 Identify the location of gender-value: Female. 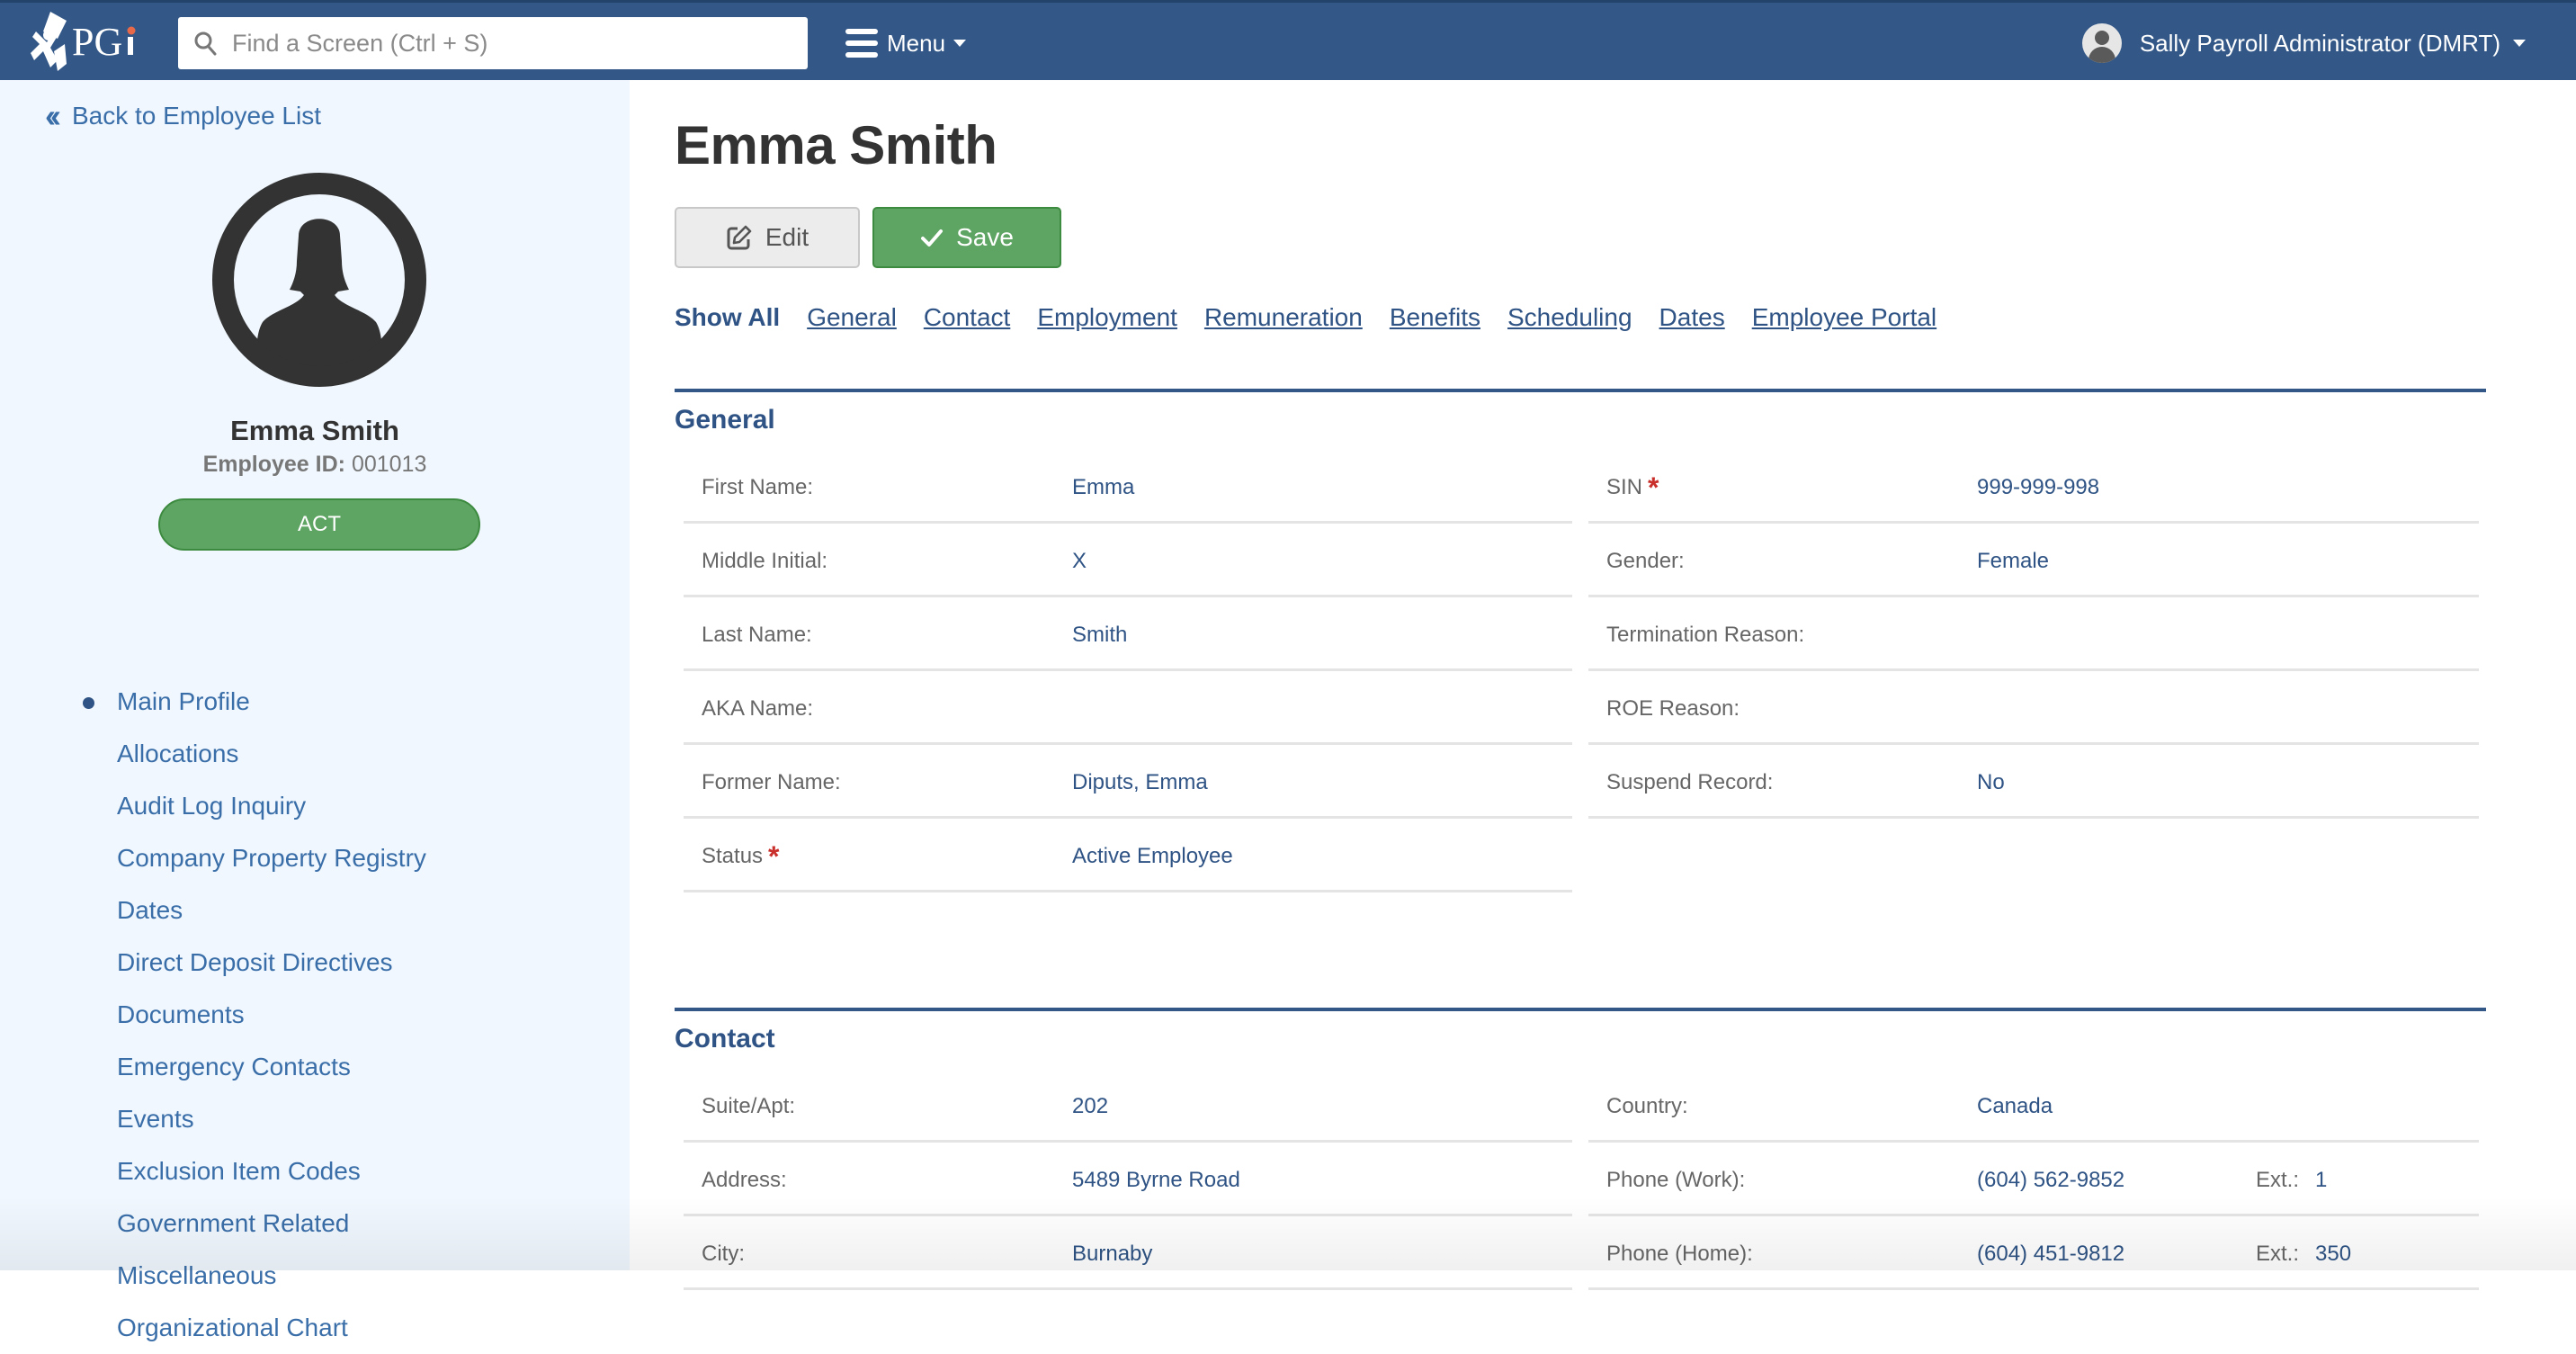
(2013, 561).